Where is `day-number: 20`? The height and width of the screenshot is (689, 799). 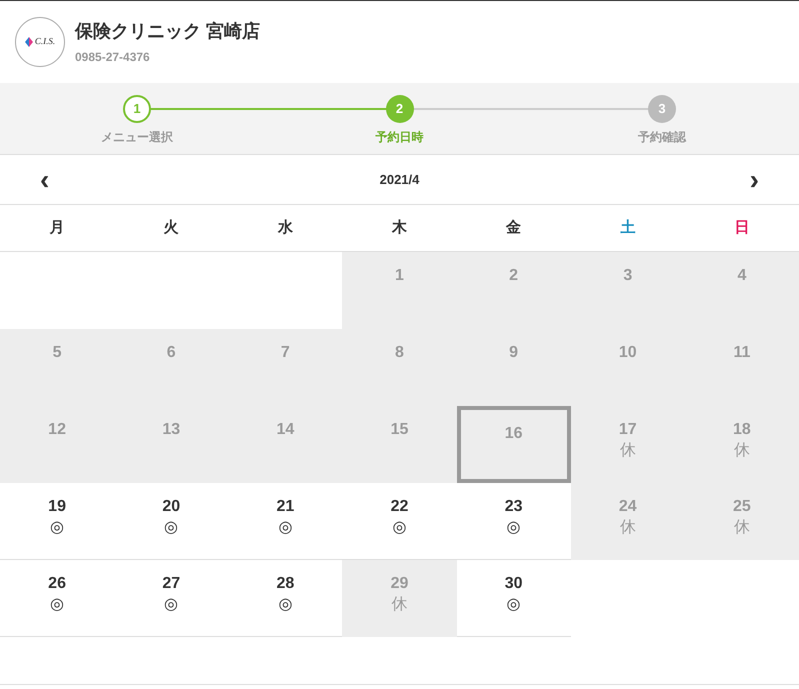
day-number: 20 is located at coordinates (171, 507).